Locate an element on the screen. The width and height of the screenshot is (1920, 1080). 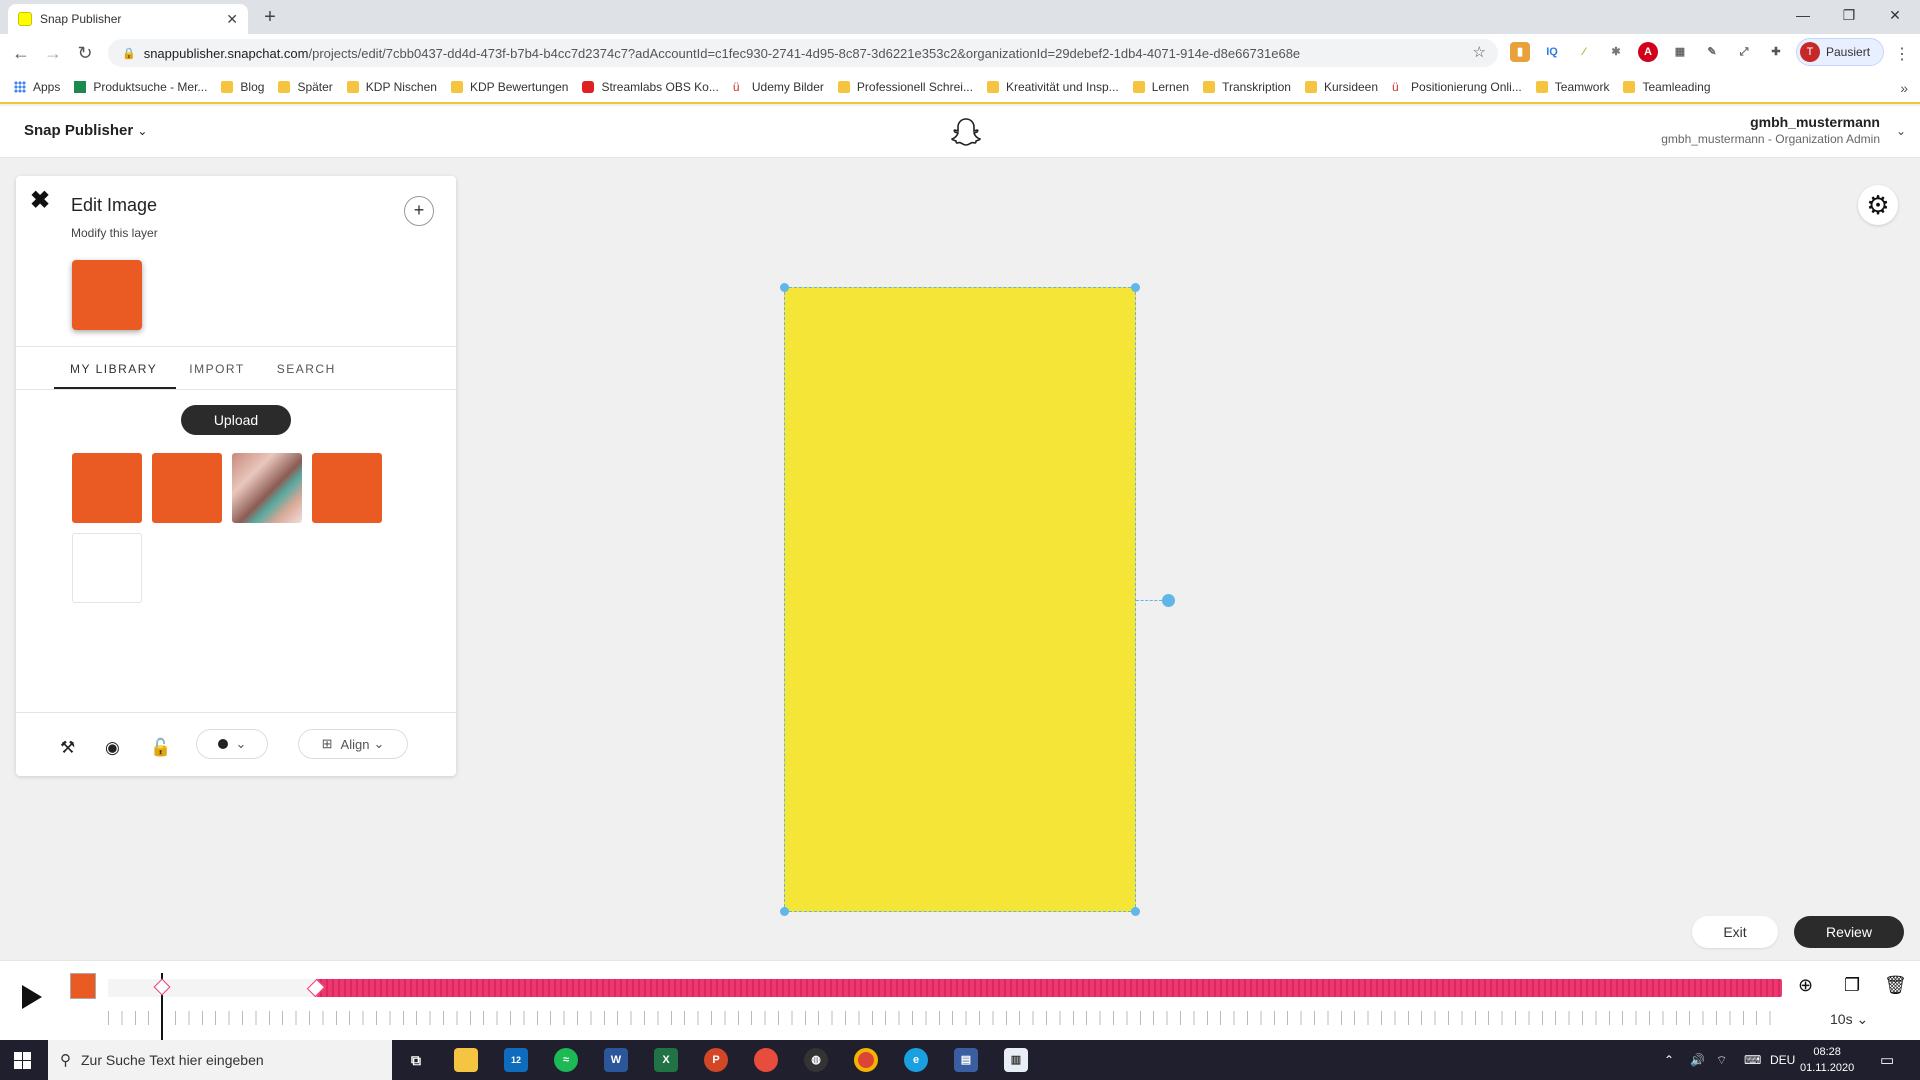
app-brand-menu: Snap Publisher ⌄ is located at coordinates (85, 130).